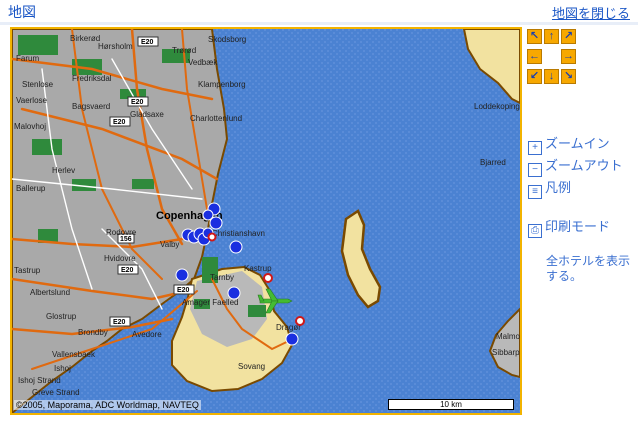 The image size is (638, 428). What do you see at coordinates (39, 380) in the screenshot?
I see `label-ishoj-strand: Ishoj Strand` at bounding box center [39, 380].